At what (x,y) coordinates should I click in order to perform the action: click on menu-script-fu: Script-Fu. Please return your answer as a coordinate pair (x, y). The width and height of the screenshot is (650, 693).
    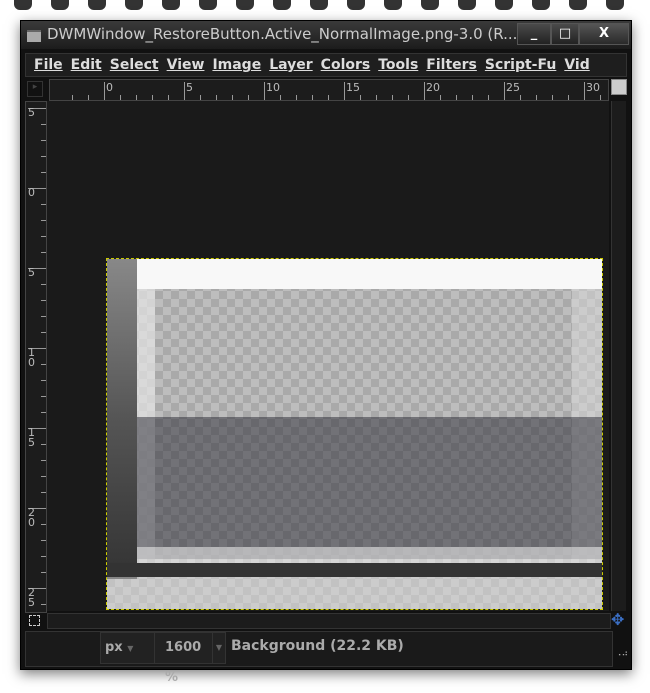
    Looking at the image, I should click on (520, 65).